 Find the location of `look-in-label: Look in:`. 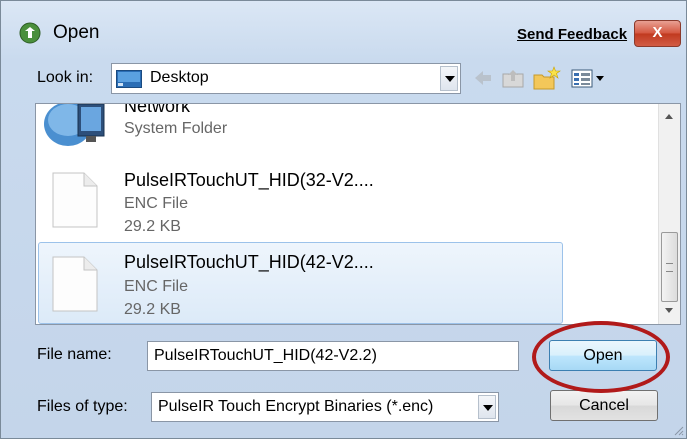

look-in-label: Look in: is located at coordinates (65, 77).